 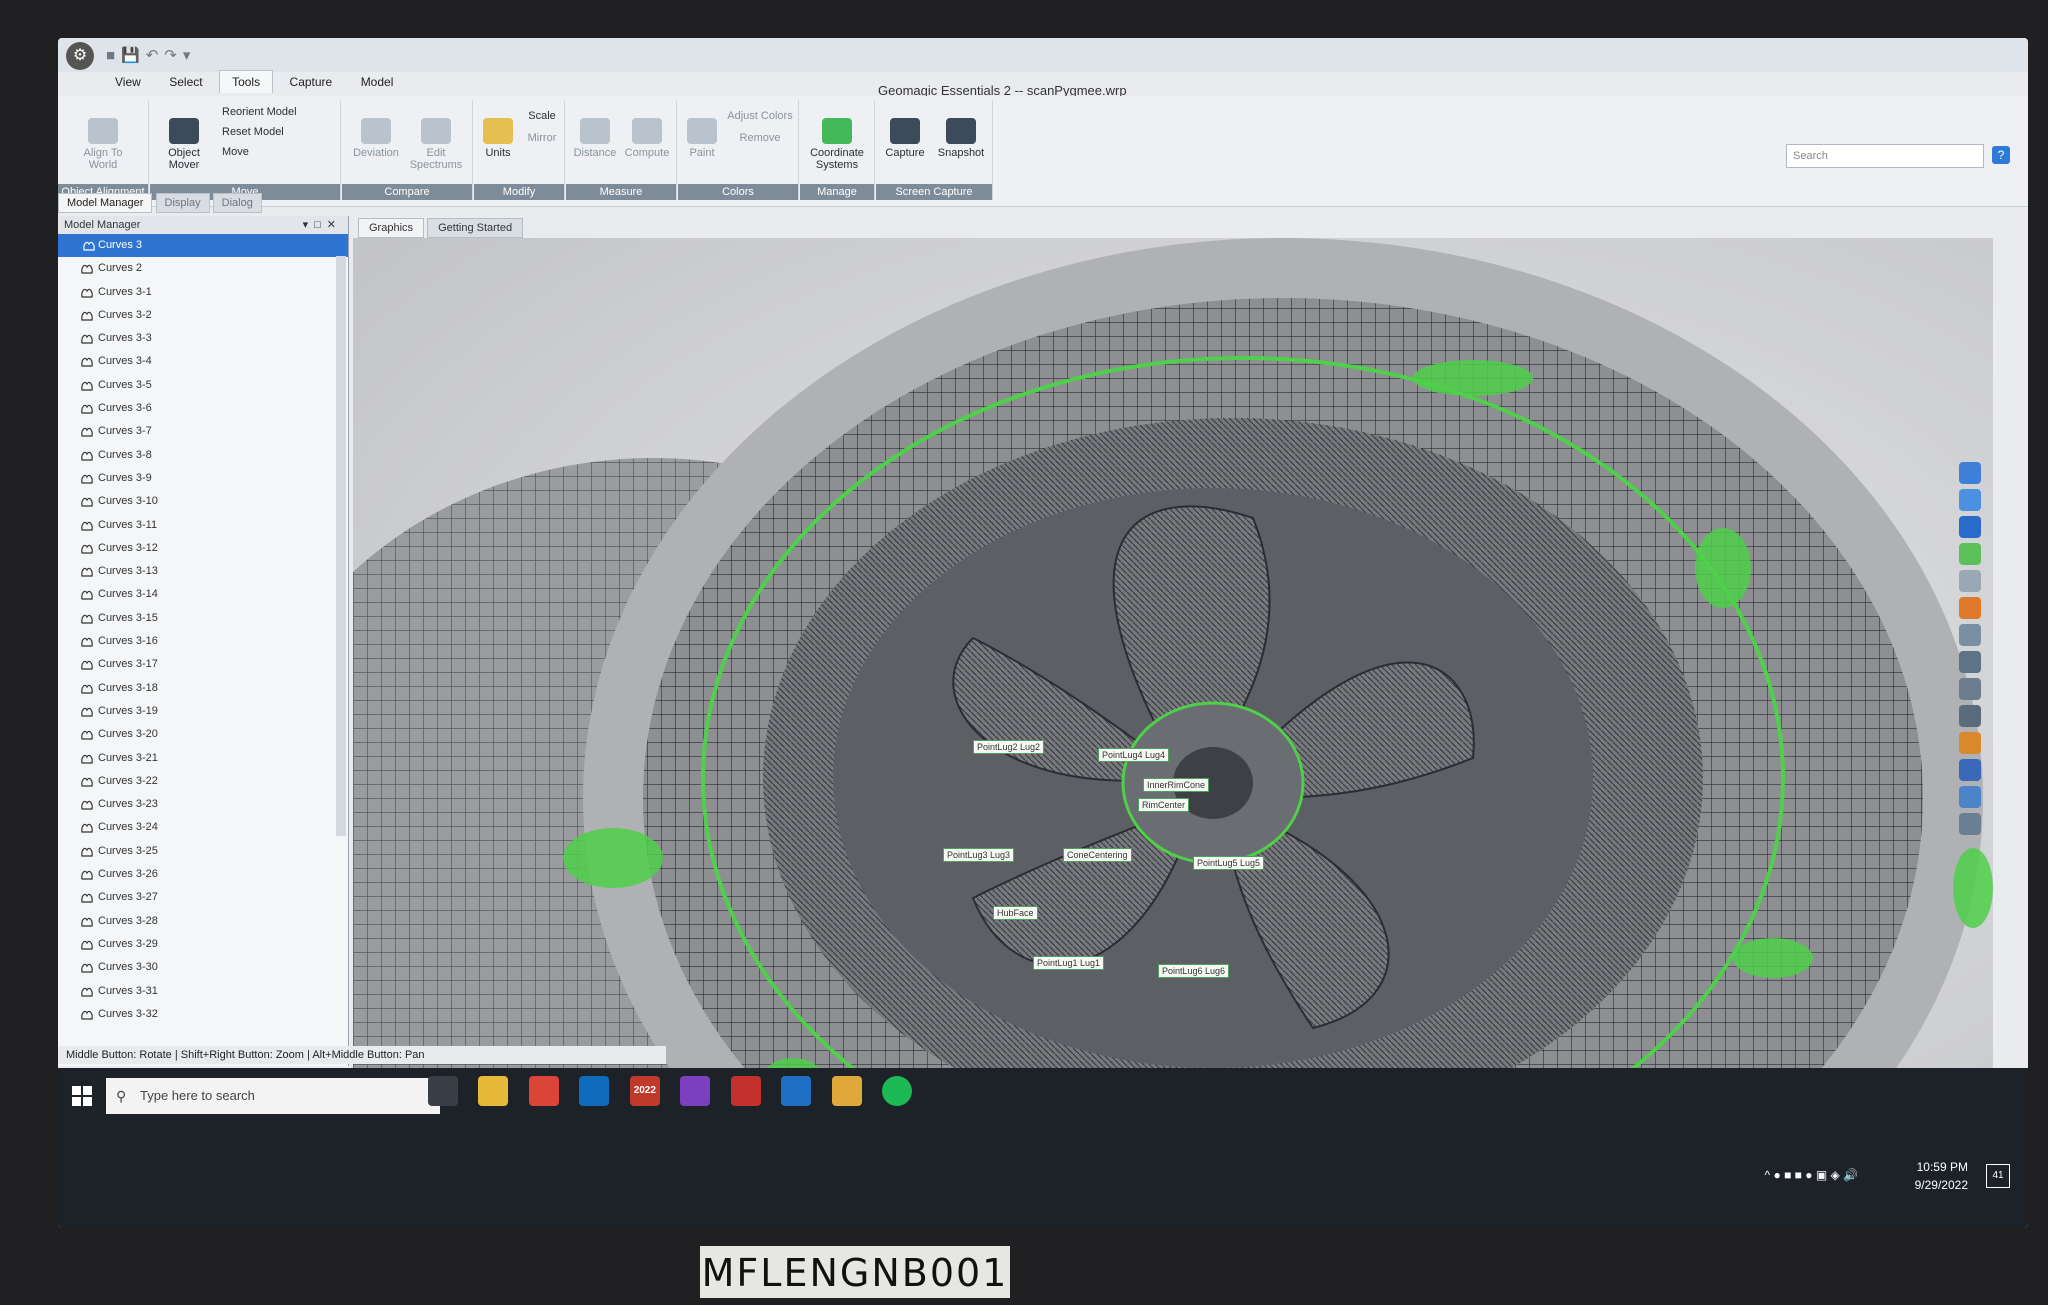 I want to click on acrobat-icon, so click(x=745, y=1091).